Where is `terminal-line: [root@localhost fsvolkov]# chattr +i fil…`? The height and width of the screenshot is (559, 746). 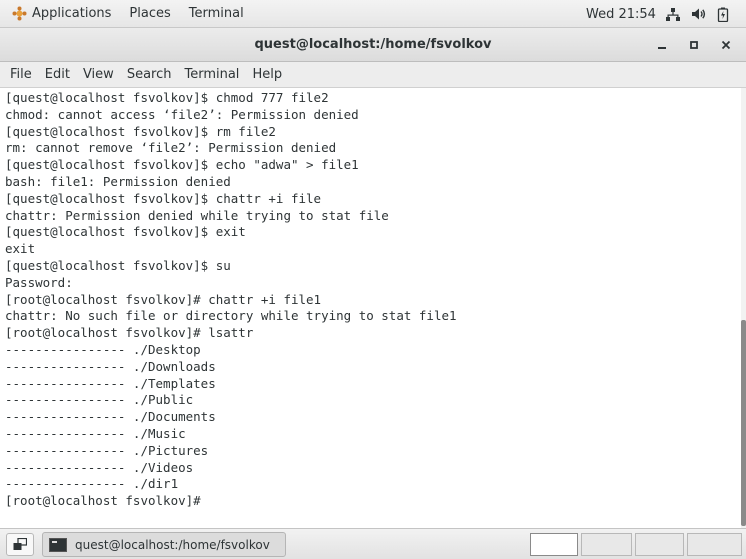
terminal-line: [root@localhost fsvolkov]# chattr +i fil… is located at coordinates (163, 299).